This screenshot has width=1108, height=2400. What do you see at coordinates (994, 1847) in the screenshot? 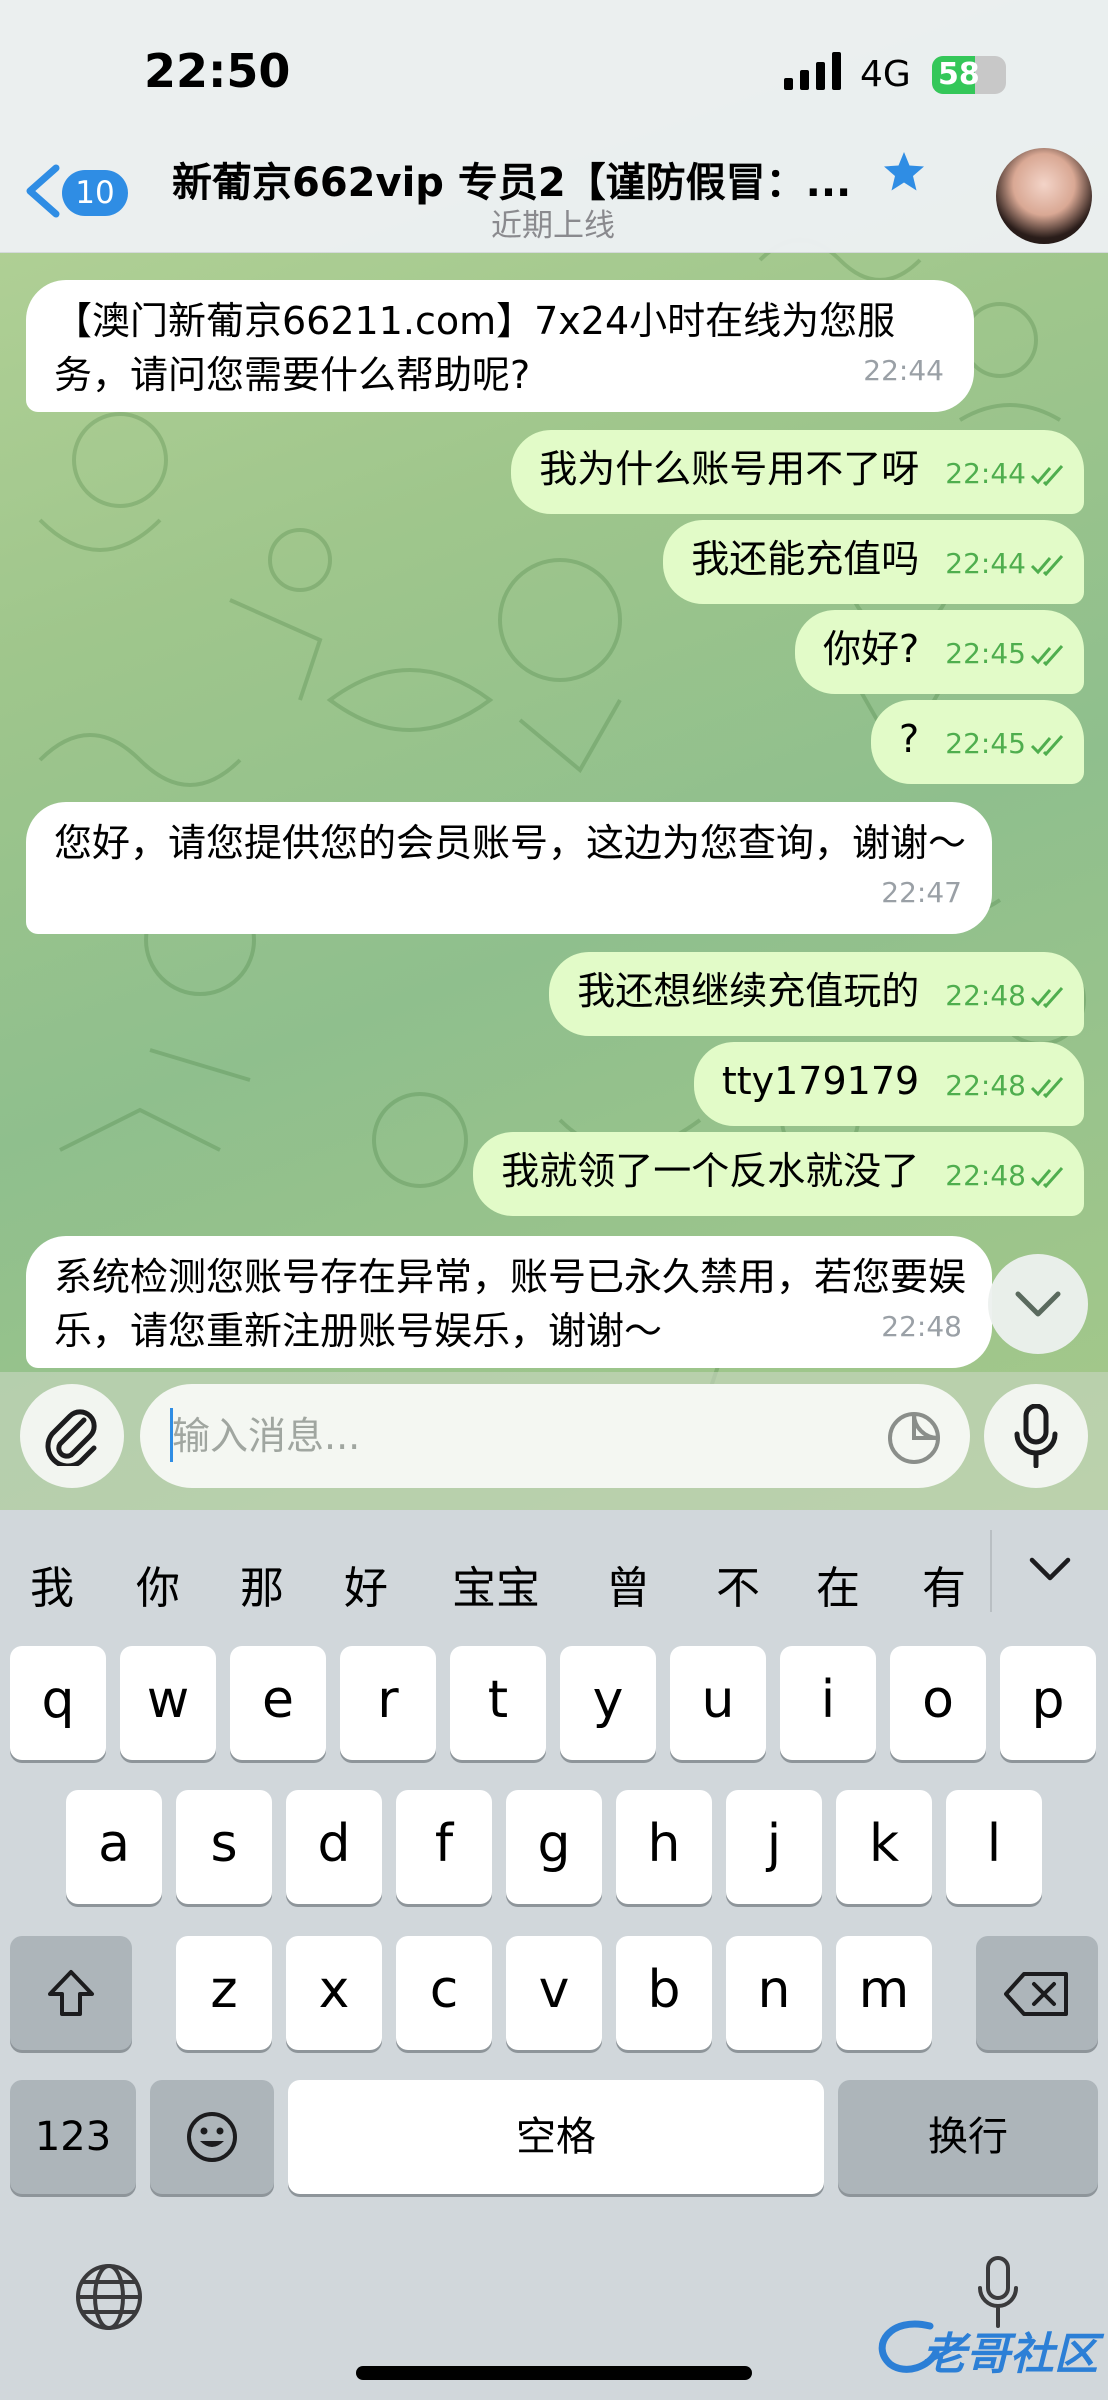
I see `key-l: l` at bounding box center [994, 1847].